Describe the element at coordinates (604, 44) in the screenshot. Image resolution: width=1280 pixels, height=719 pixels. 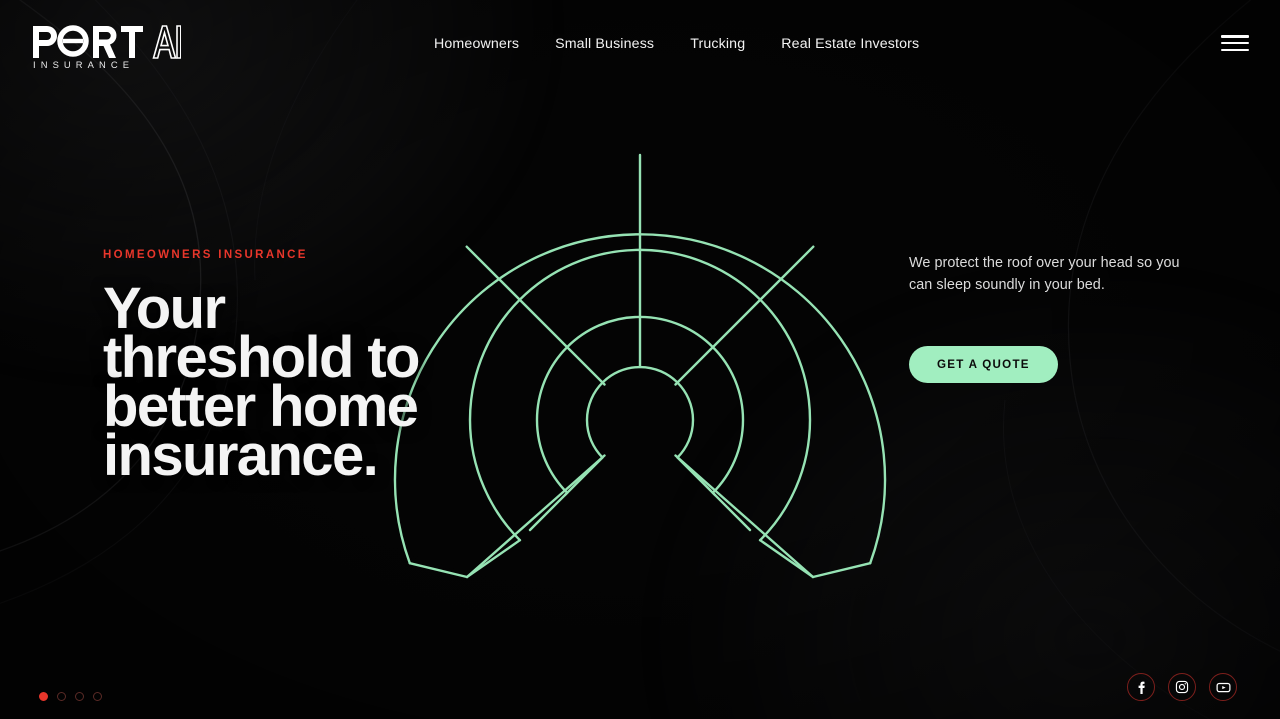
I see `nav-item-small-business: Small Business` at that location.